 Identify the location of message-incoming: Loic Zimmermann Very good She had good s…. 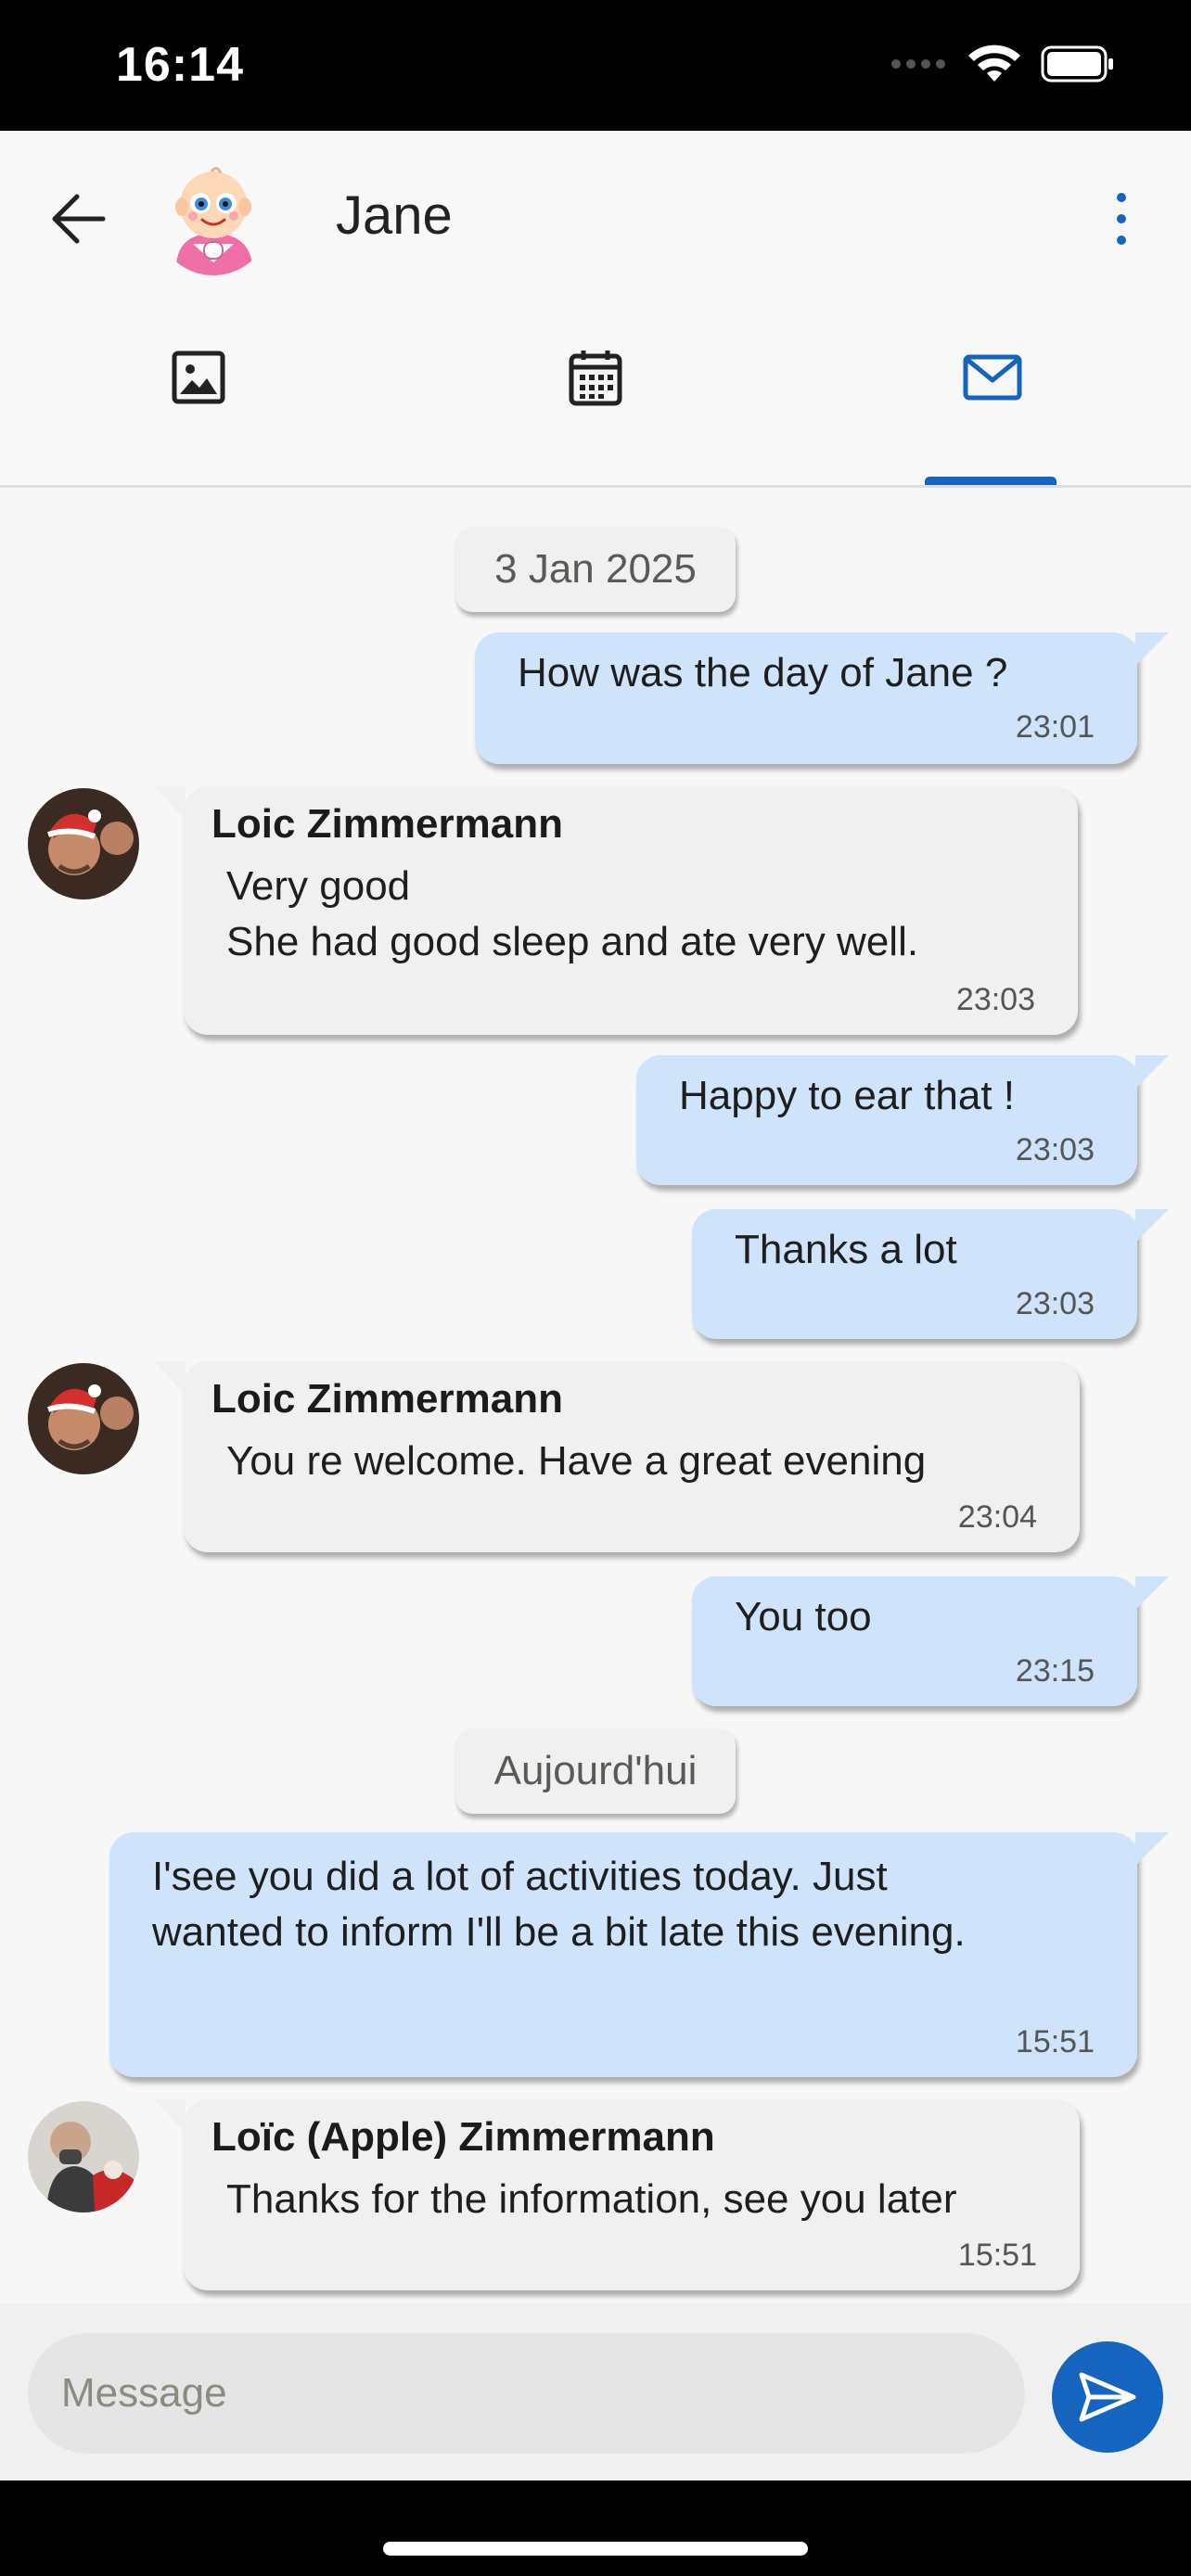
(616, 910).